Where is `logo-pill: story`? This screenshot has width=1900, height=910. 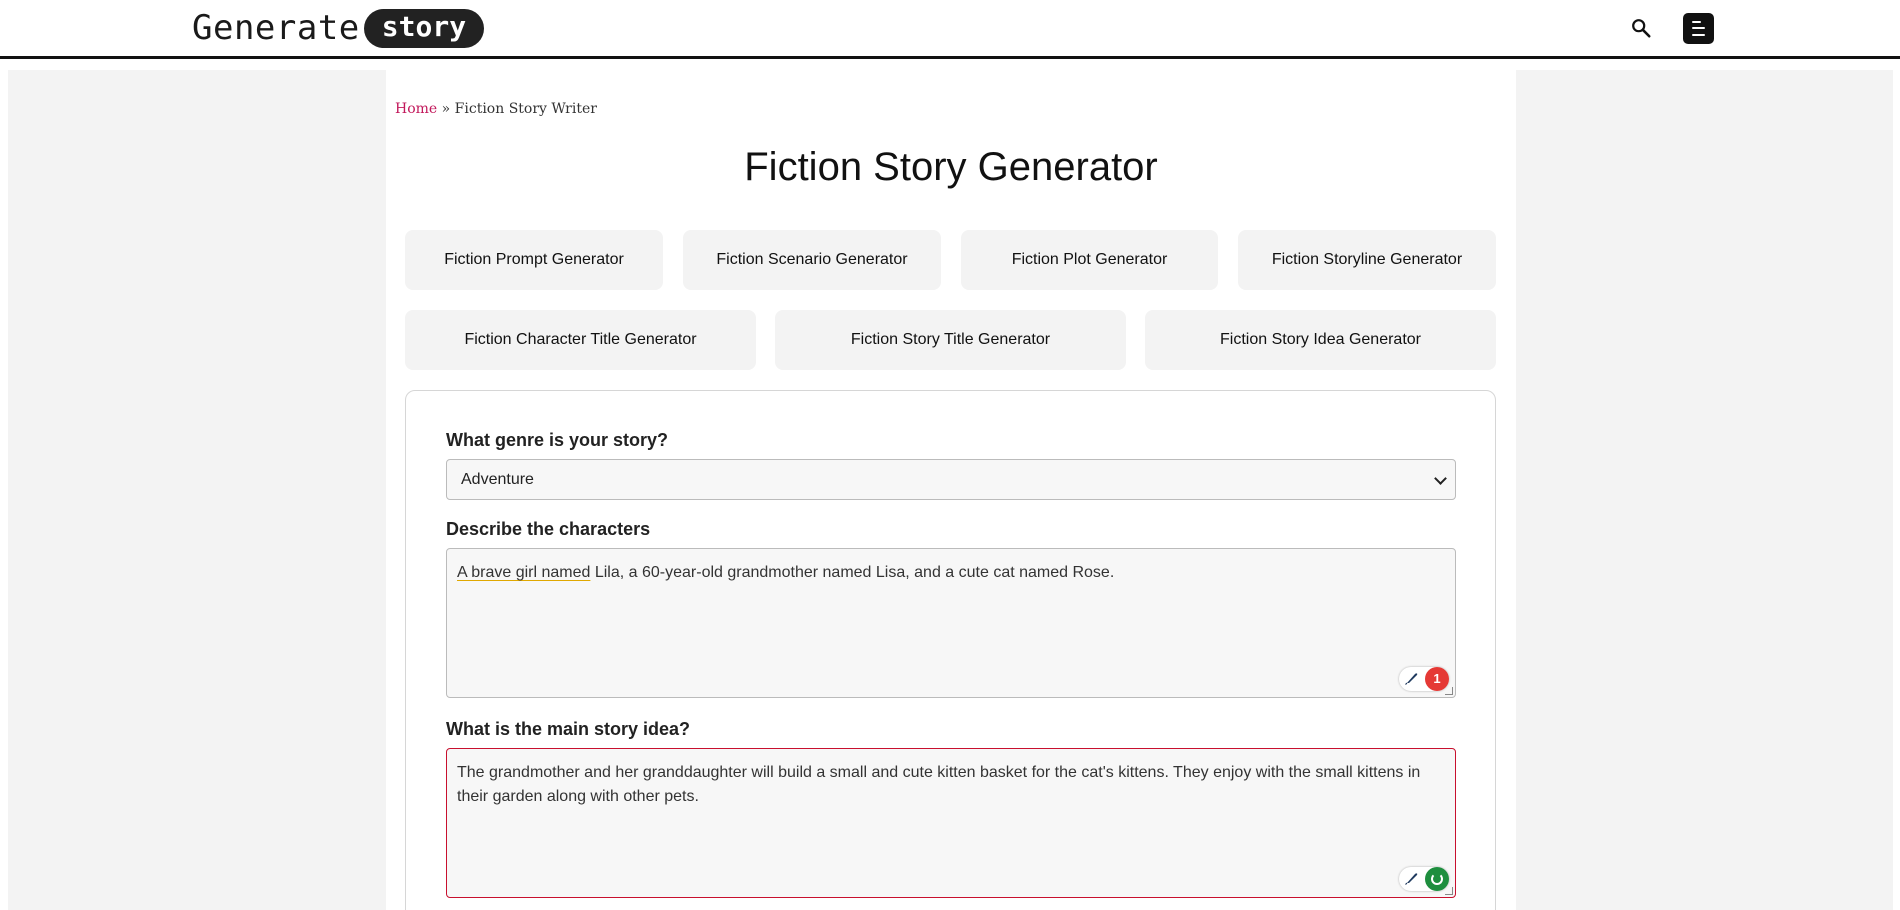
logo-pill: story is located at coordinates (424, 28).